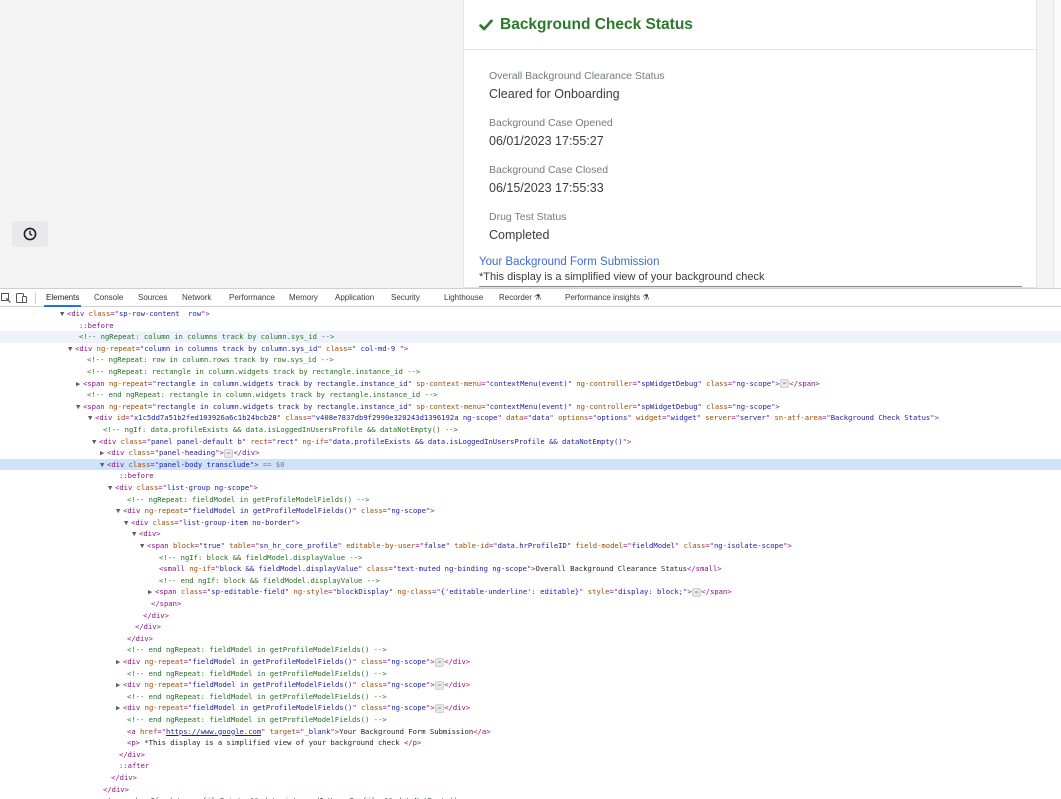 This screenshot has height=799, width=1061. I want to click on flask-icon: ⚗, so click(538, 297).